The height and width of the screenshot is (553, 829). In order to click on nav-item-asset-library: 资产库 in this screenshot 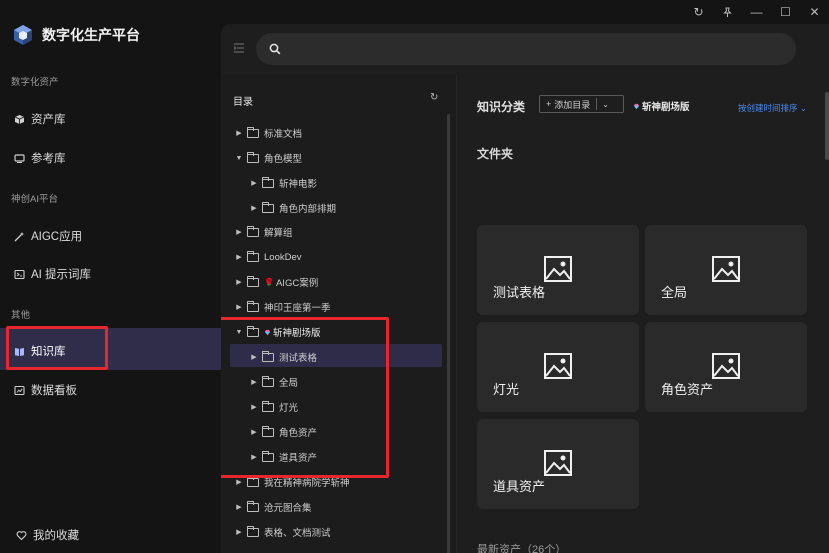, I will do `click(40, 119)`.